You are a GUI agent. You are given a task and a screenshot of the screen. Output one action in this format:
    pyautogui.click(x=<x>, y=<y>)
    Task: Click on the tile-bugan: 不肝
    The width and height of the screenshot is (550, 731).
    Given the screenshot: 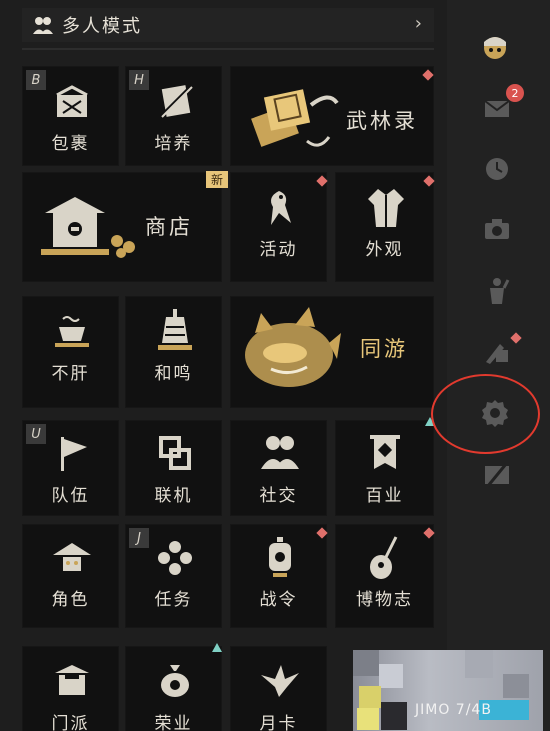 What is the action you would take?
    pyautogui.click(x=70, y=352)
    